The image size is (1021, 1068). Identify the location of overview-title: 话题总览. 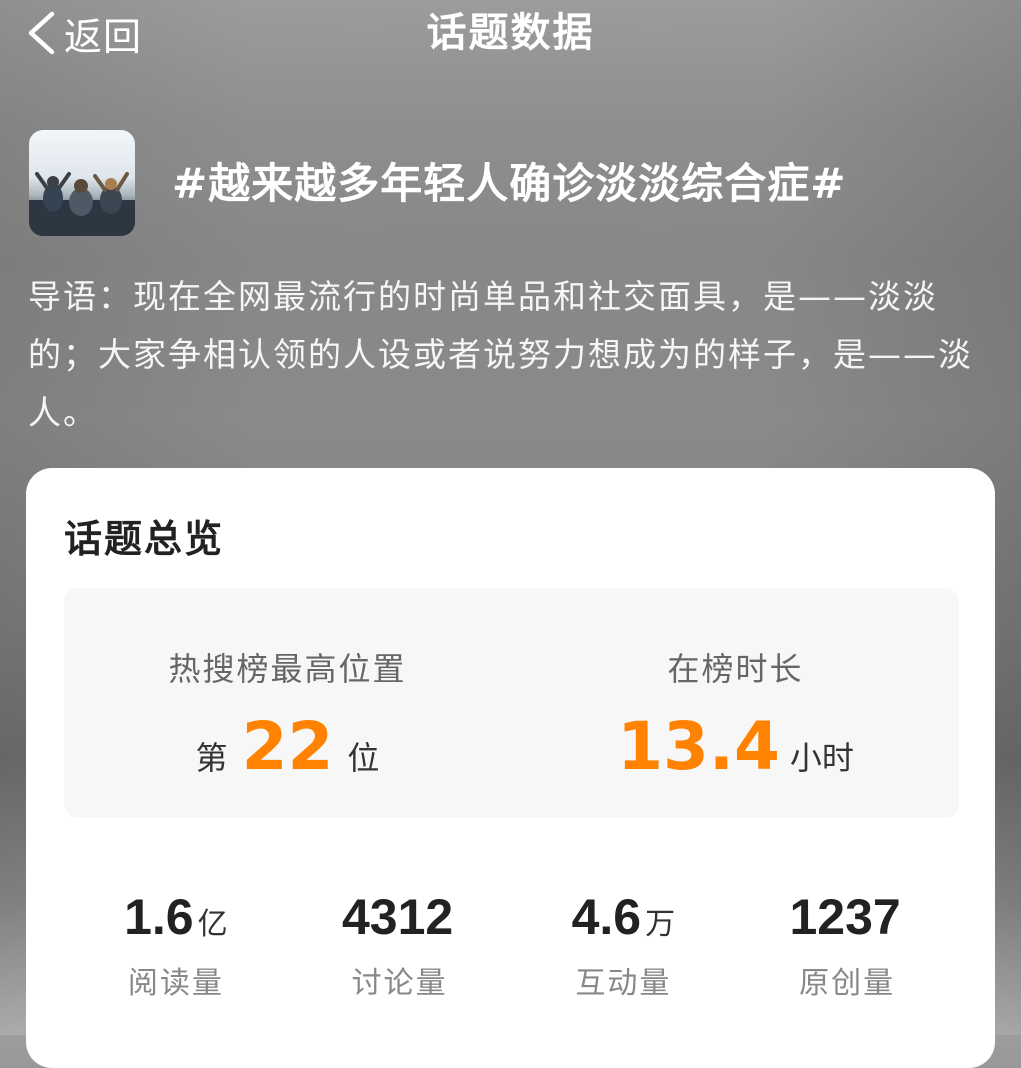
(144, 539).